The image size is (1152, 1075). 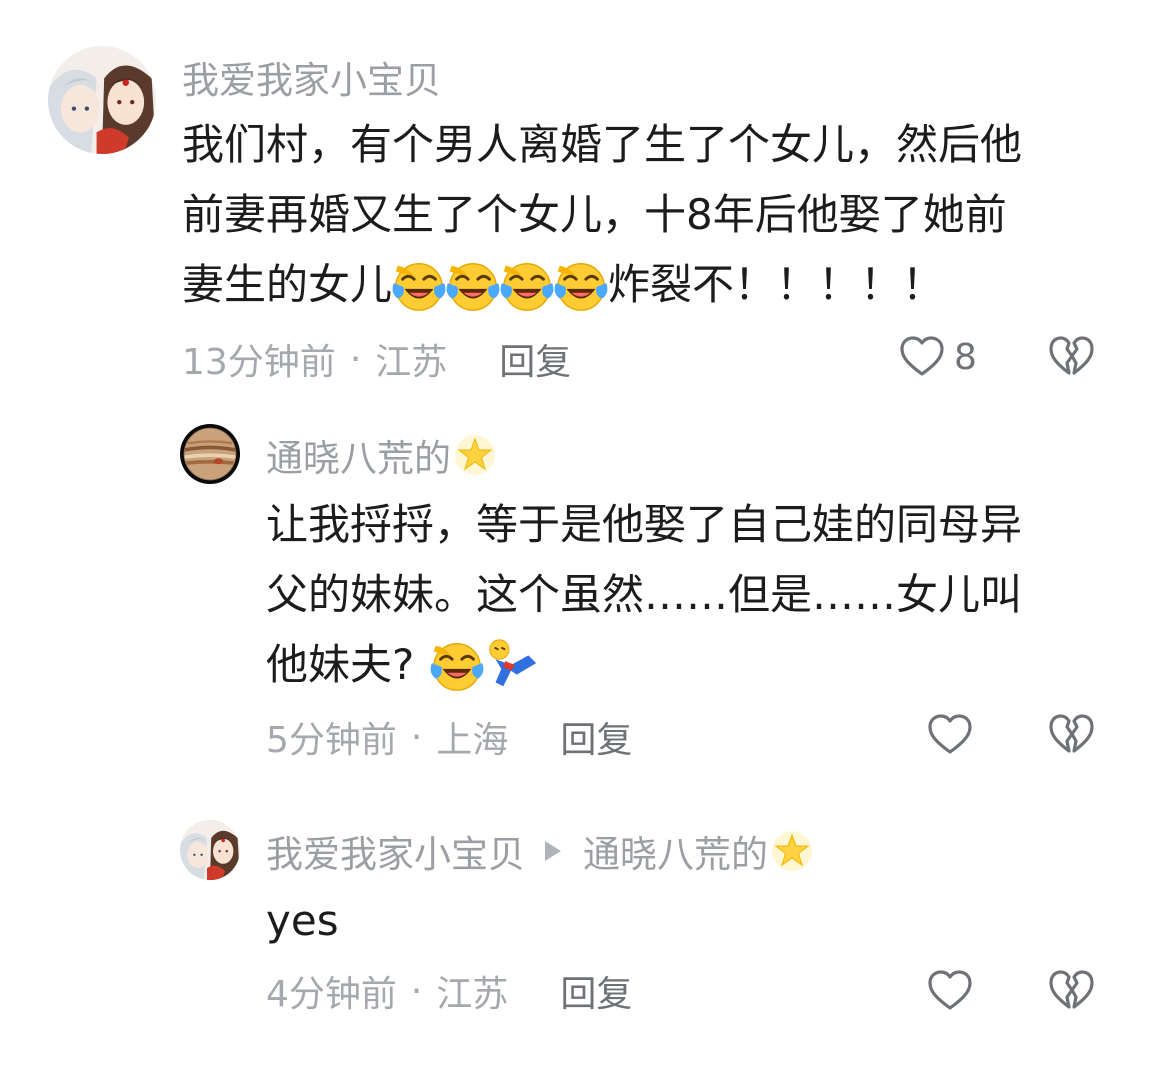 I want to click on comment-line: 我们村，有个男人离婚了生了个女儿，然后他, so click(x=602, y=144).